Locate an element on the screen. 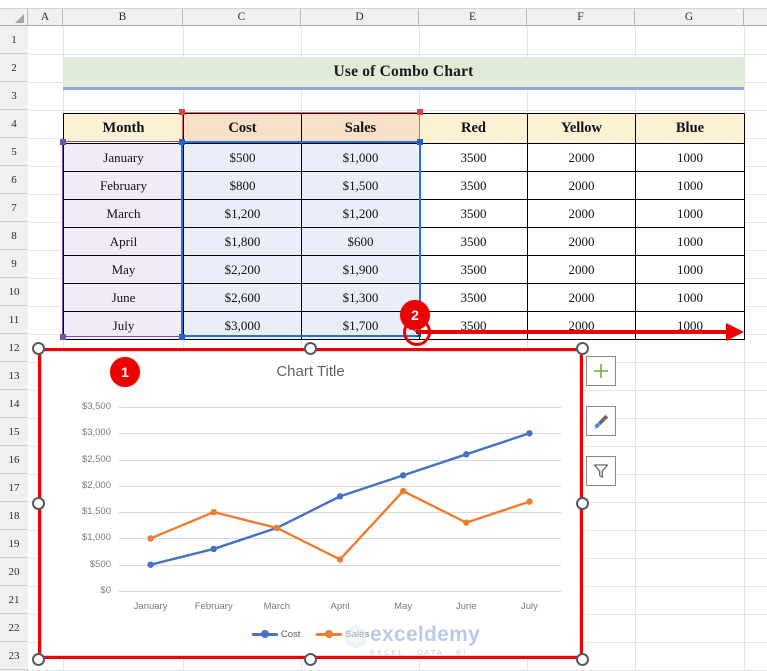  table-cell: March is located at coordinates (123, 213).